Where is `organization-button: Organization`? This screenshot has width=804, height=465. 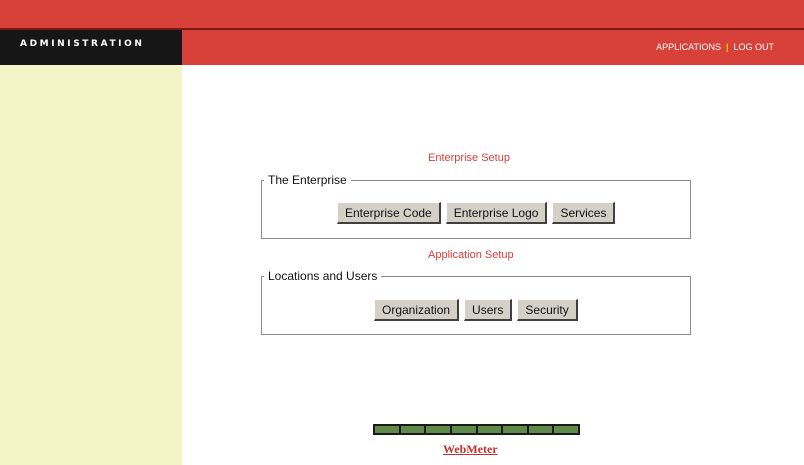
organization-button: Organization is located at coordinates (417, 310).